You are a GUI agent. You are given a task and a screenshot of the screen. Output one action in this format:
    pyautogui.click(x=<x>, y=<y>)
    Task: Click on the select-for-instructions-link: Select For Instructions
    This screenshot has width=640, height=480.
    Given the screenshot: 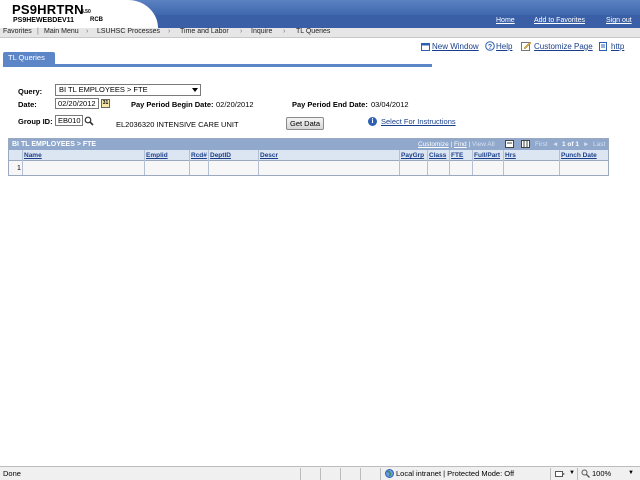 What is the action you would take?
    pyautogui.click(x=418, y=121)
    